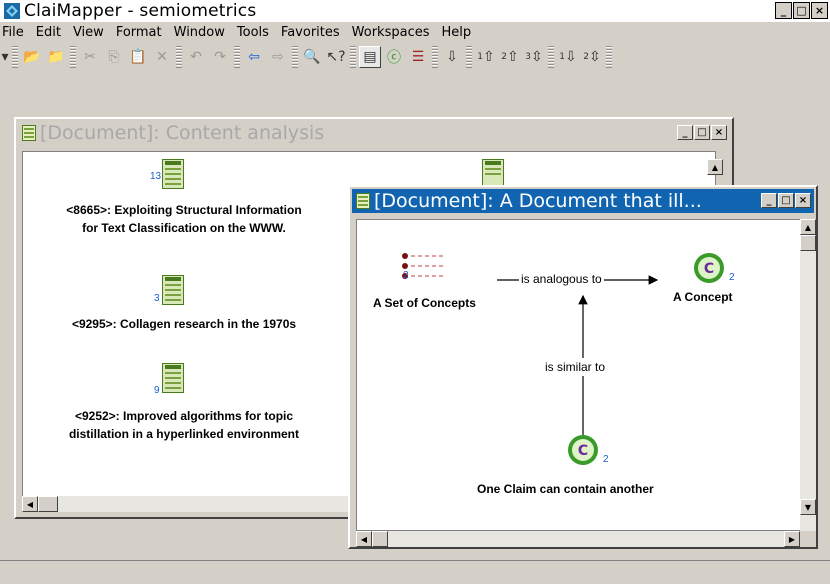 The width and height of the screenshot is (830, 584). I want to click on cut-icon: ✂, so click(90, 57).